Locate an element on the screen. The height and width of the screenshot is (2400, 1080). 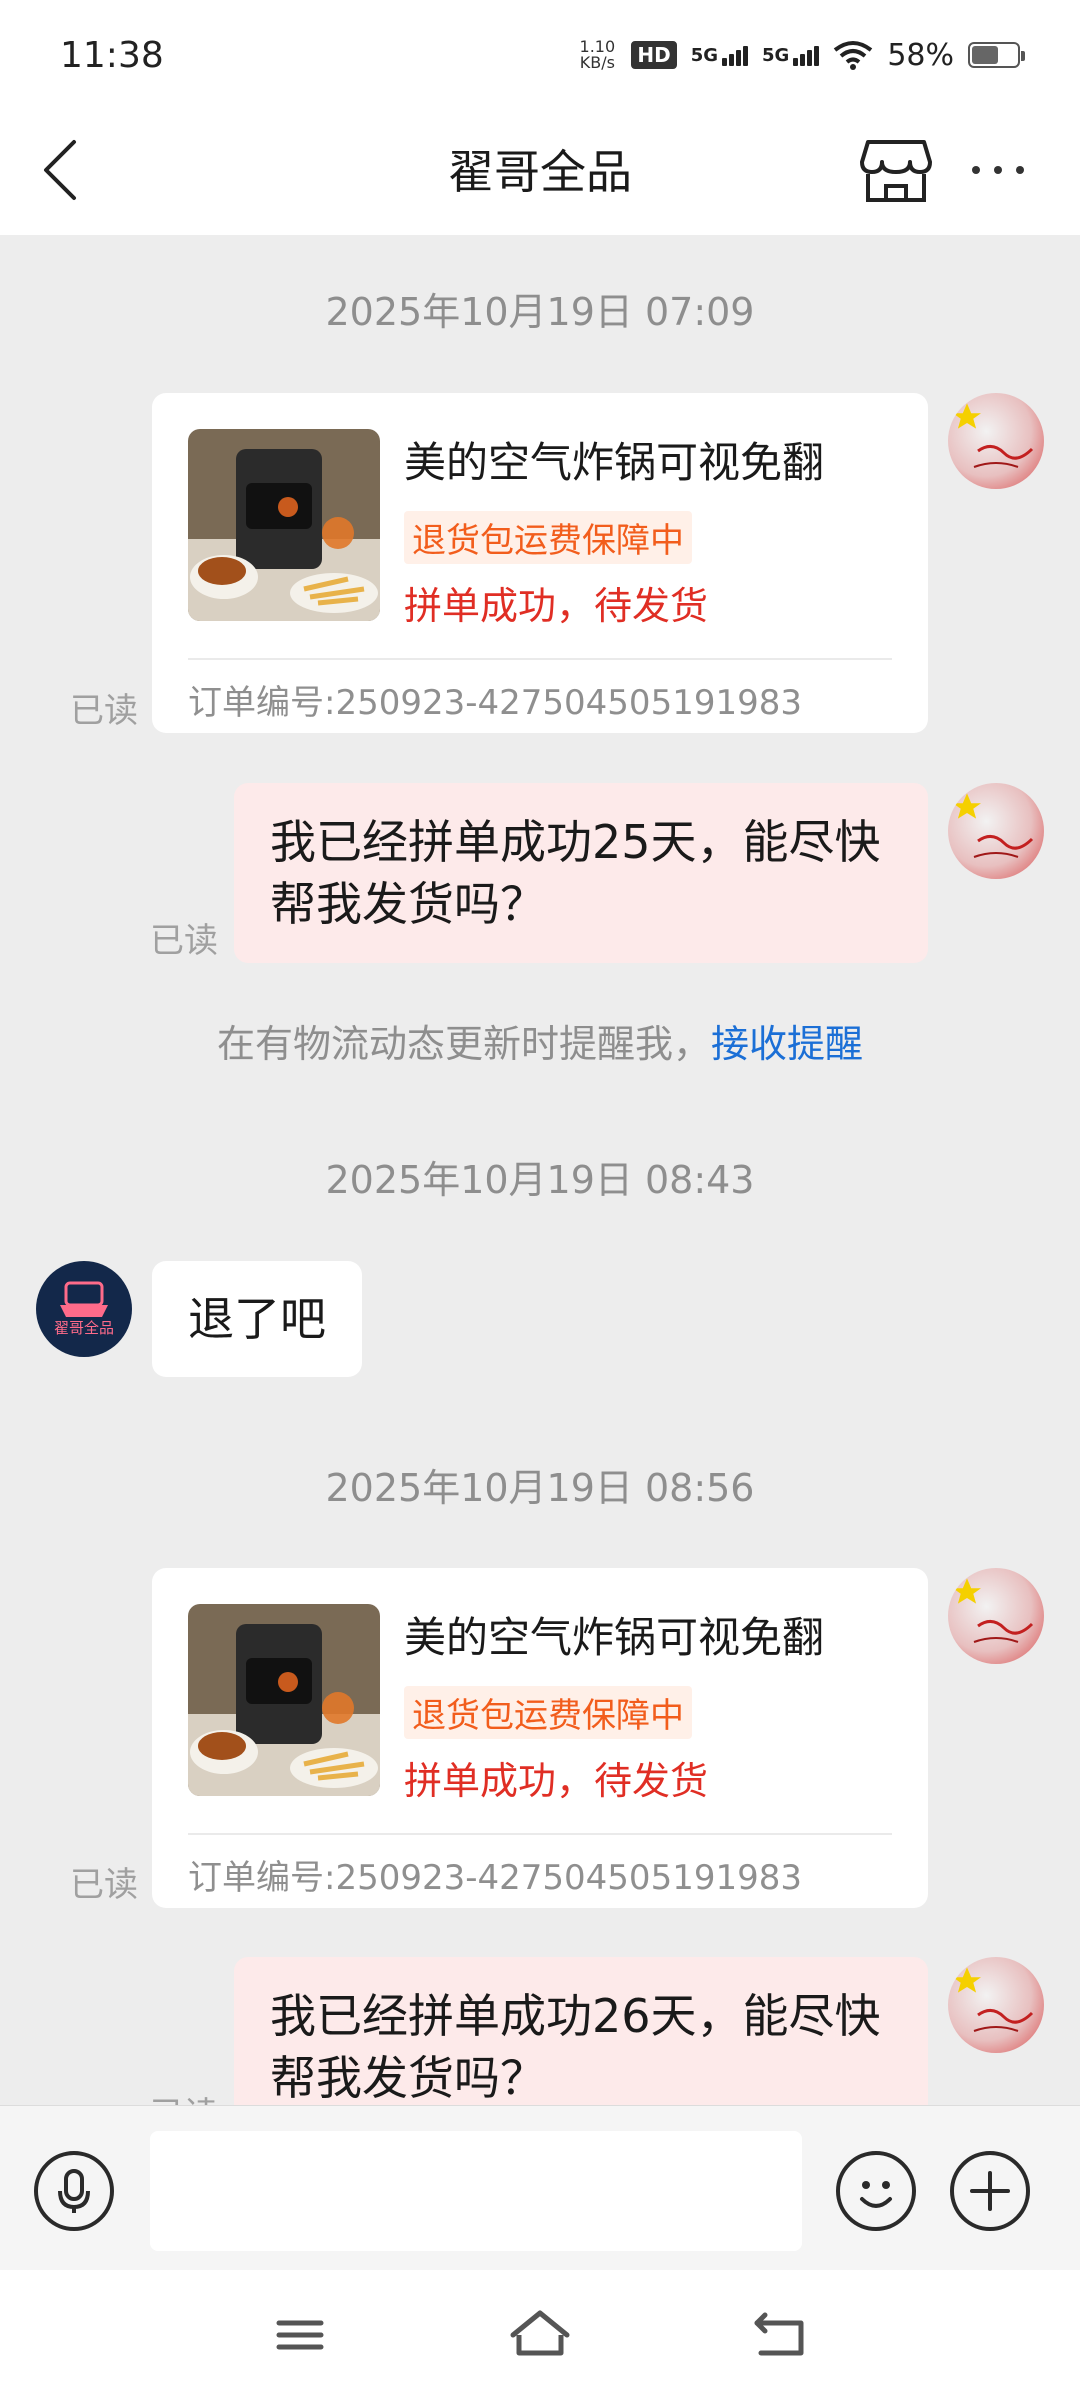
notice-text: 在有物流动态更新时提醒我， is located at coordinates (463, 1044).